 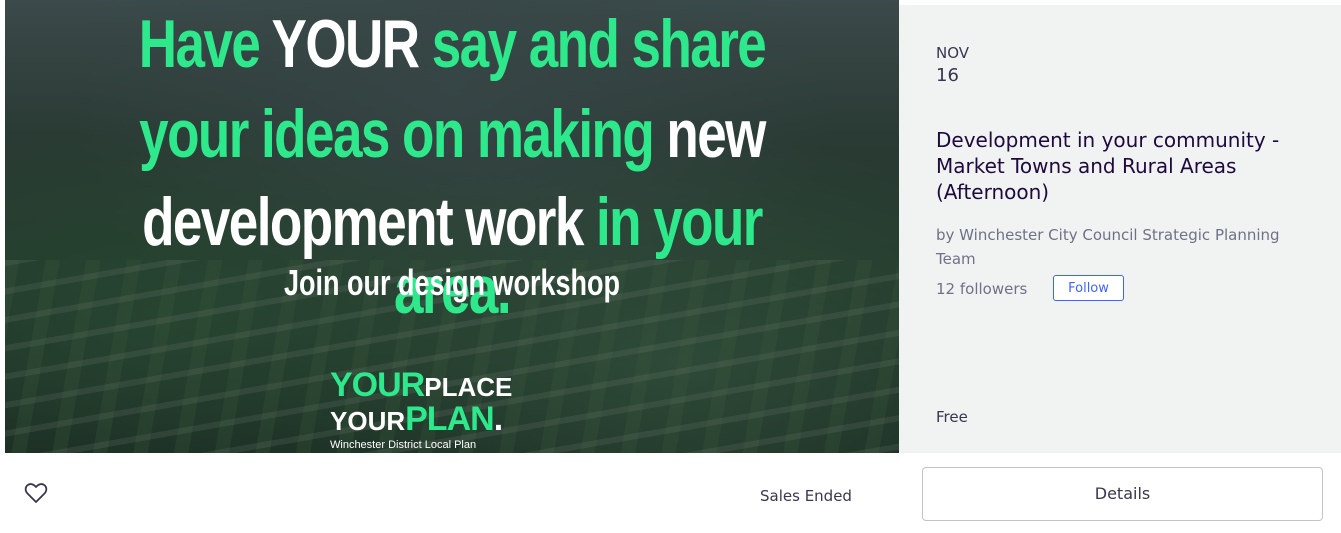 What do you see at coordinates (982, 289) in the screenshot?
I see `follower-count: 12 followers` at bounding box center [982, 289].